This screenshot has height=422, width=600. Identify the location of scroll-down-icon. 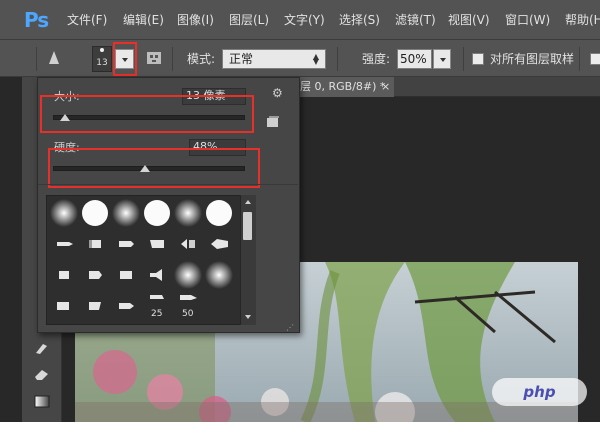
(248, 317).